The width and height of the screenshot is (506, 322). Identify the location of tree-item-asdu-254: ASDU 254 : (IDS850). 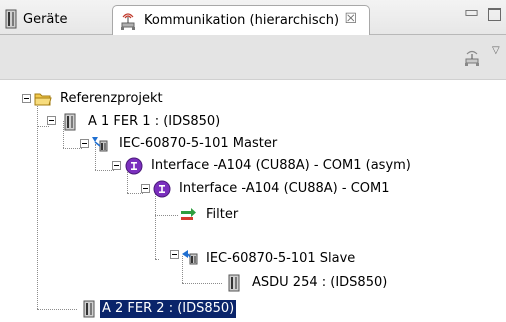
(319, 283).